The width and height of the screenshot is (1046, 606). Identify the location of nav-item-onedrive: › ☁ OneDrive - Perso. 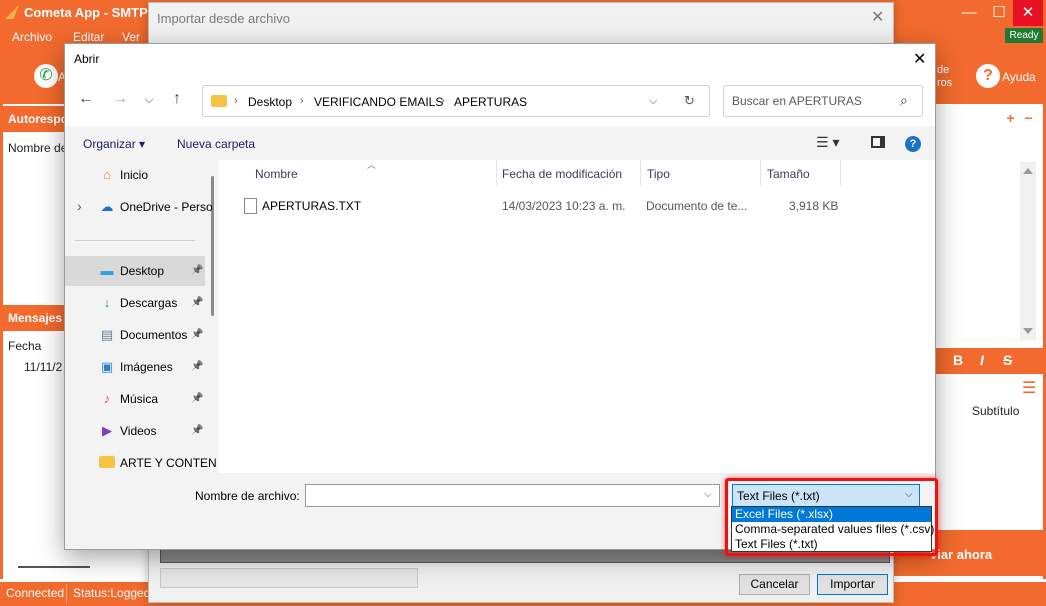
(139, 207).